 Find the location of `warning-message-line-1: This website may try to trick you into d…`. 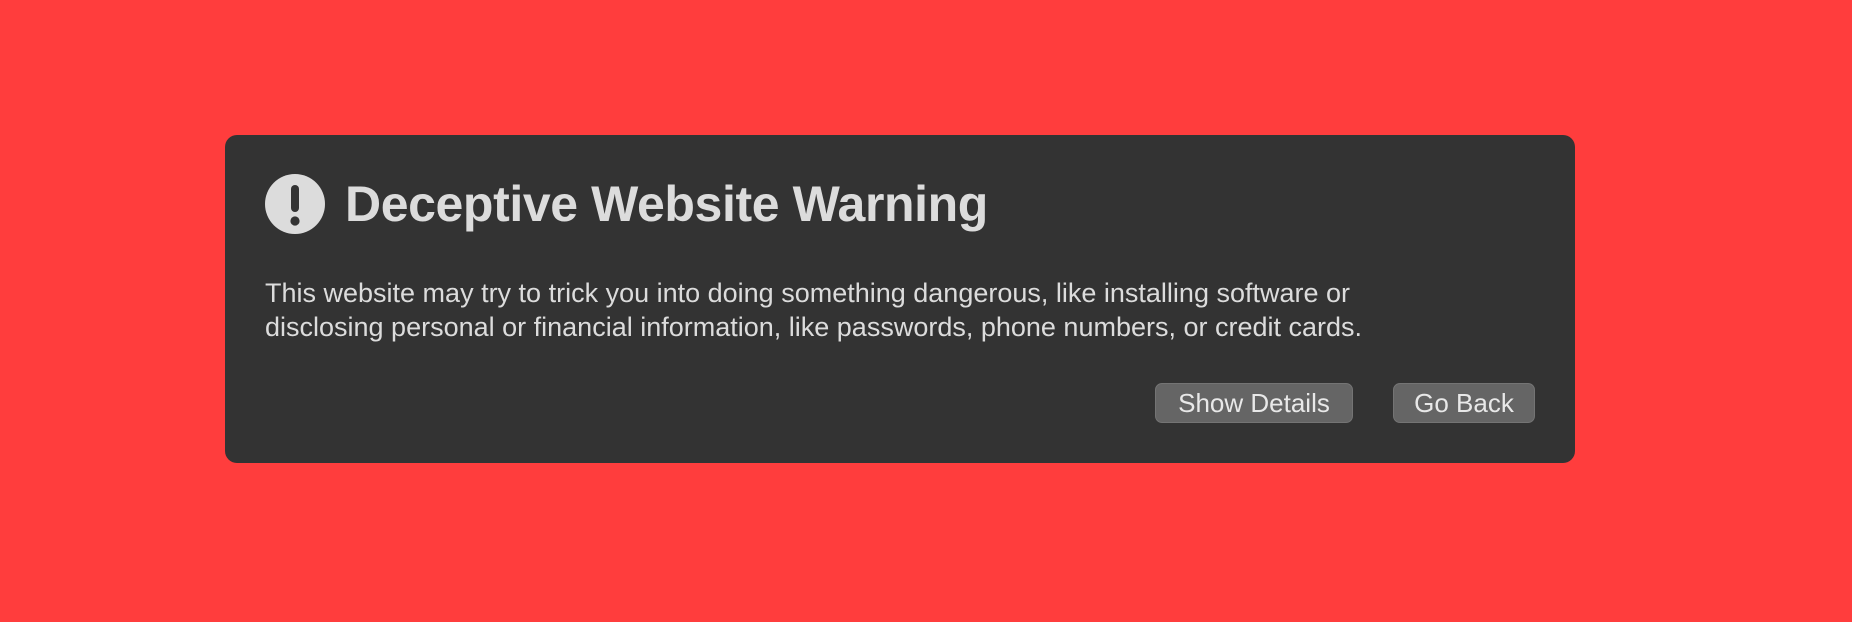

warning-message-line-1: This website may try to trick you into d… is located at coordinates (808, 293).